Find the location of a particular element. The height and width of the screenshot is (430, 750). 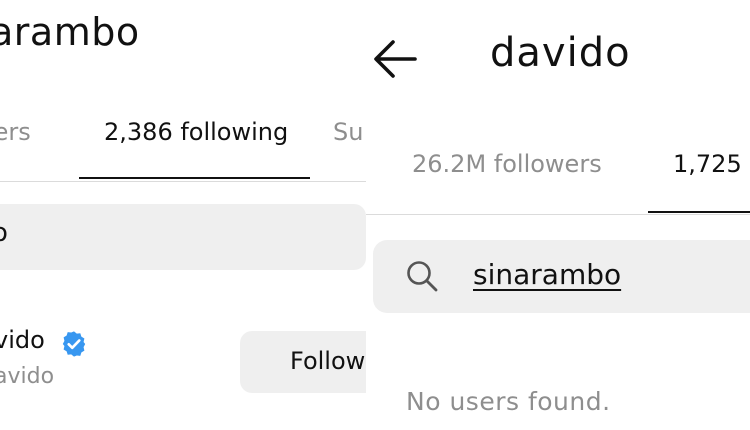

search-input-value: o is located at coordinates (4, 233).